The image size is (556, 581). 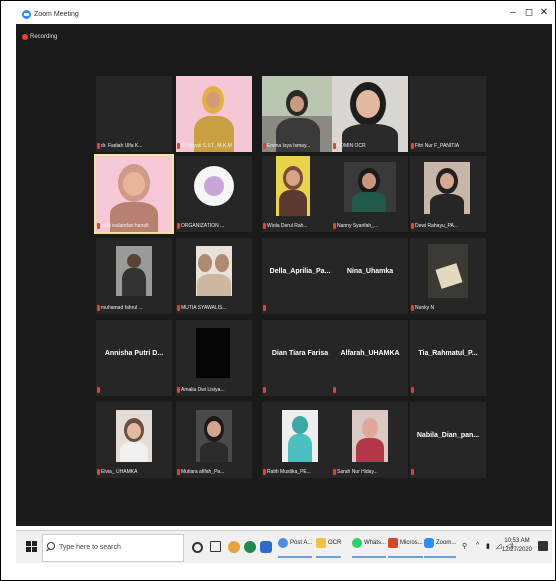 What do you see at coordinates (517, 546) in the screenshot?
I see `taskbar-clock: 10:53 AM 12/27/2020` at bounding box center [517, 546].